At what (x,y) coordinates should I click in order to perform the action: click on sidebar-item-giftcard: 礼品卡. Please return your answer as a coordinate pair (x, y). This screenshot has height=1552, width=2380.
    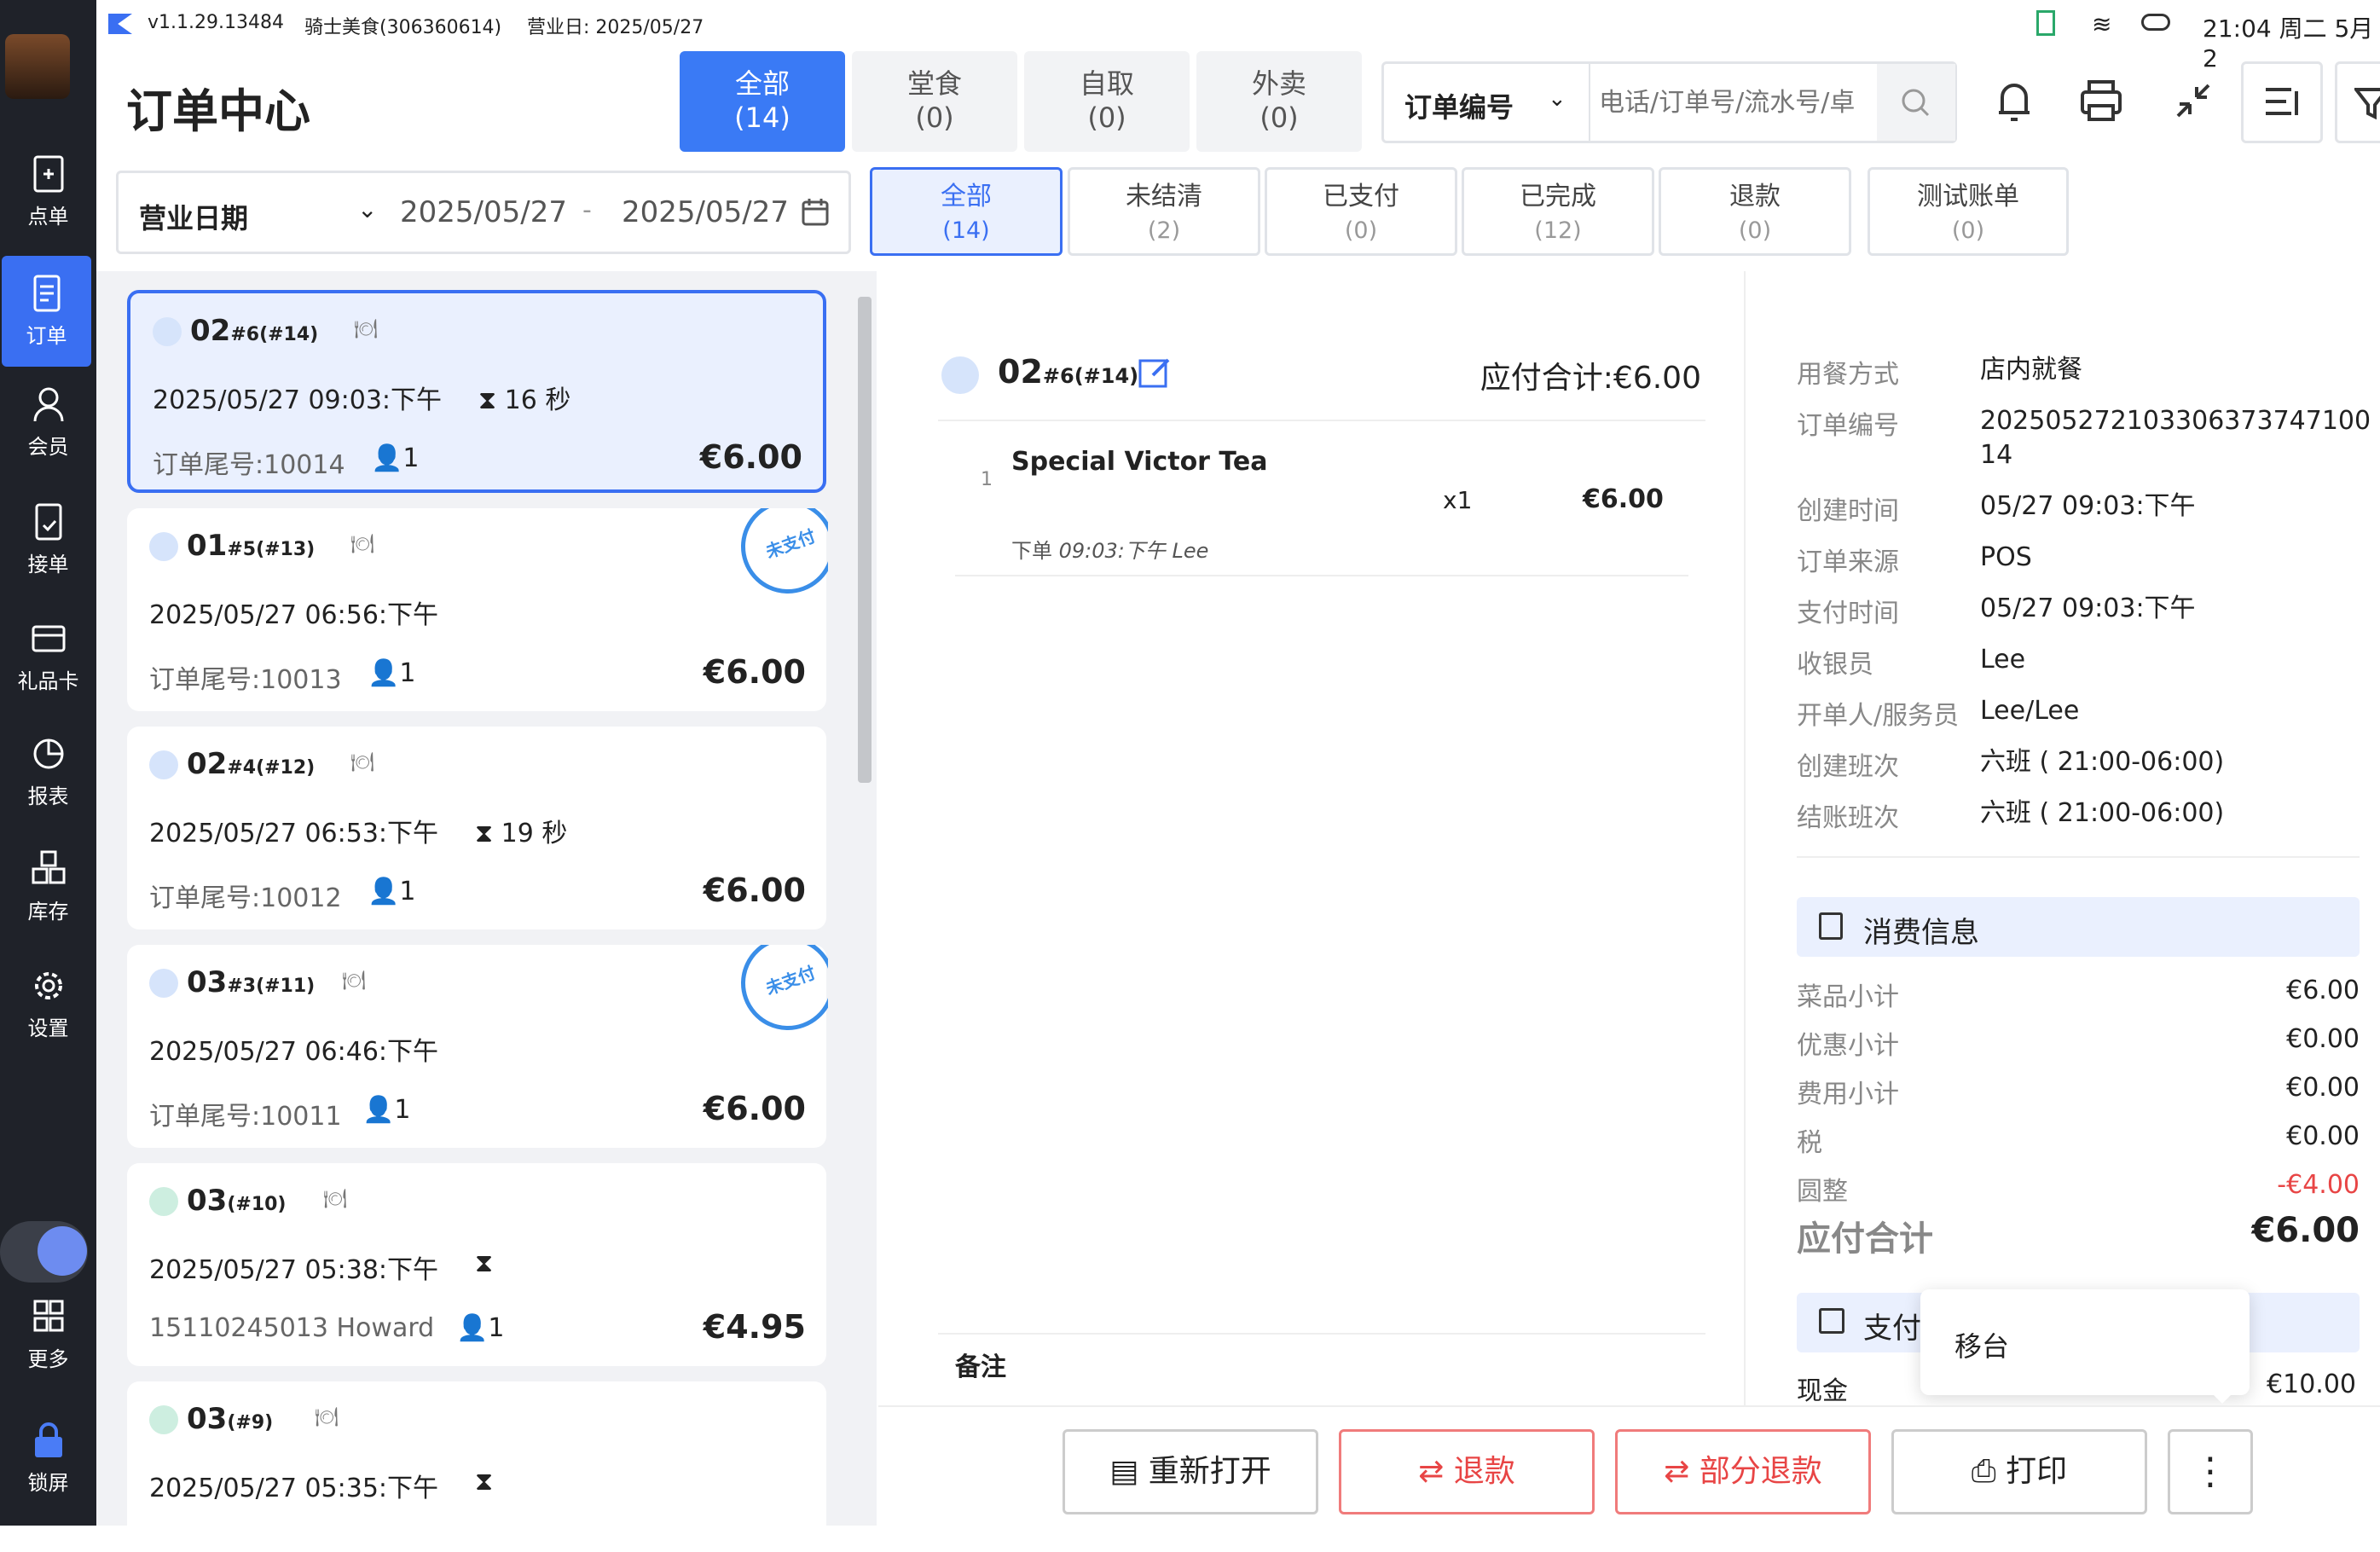
    Looking at the image, I should click on (48, 673).